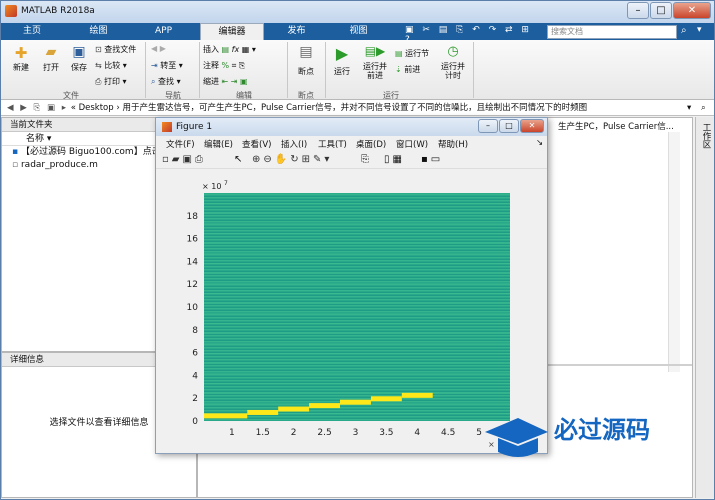  What do you see at coordinates (532, 126) in the screenshot?
I see `figure-close-button: ✕` at bounding box center [532, 126].